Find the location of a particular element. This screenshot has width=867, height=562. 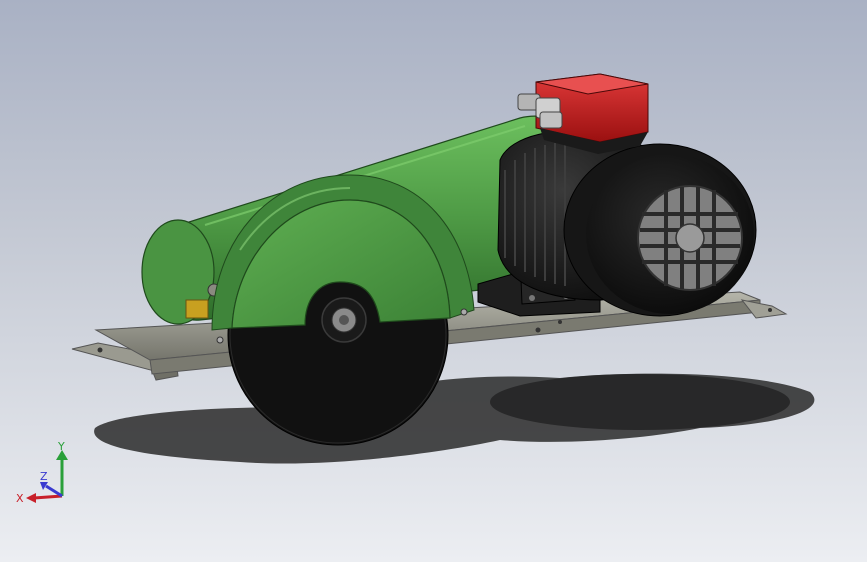

floor-shadow is located at coordinates (454, 418).